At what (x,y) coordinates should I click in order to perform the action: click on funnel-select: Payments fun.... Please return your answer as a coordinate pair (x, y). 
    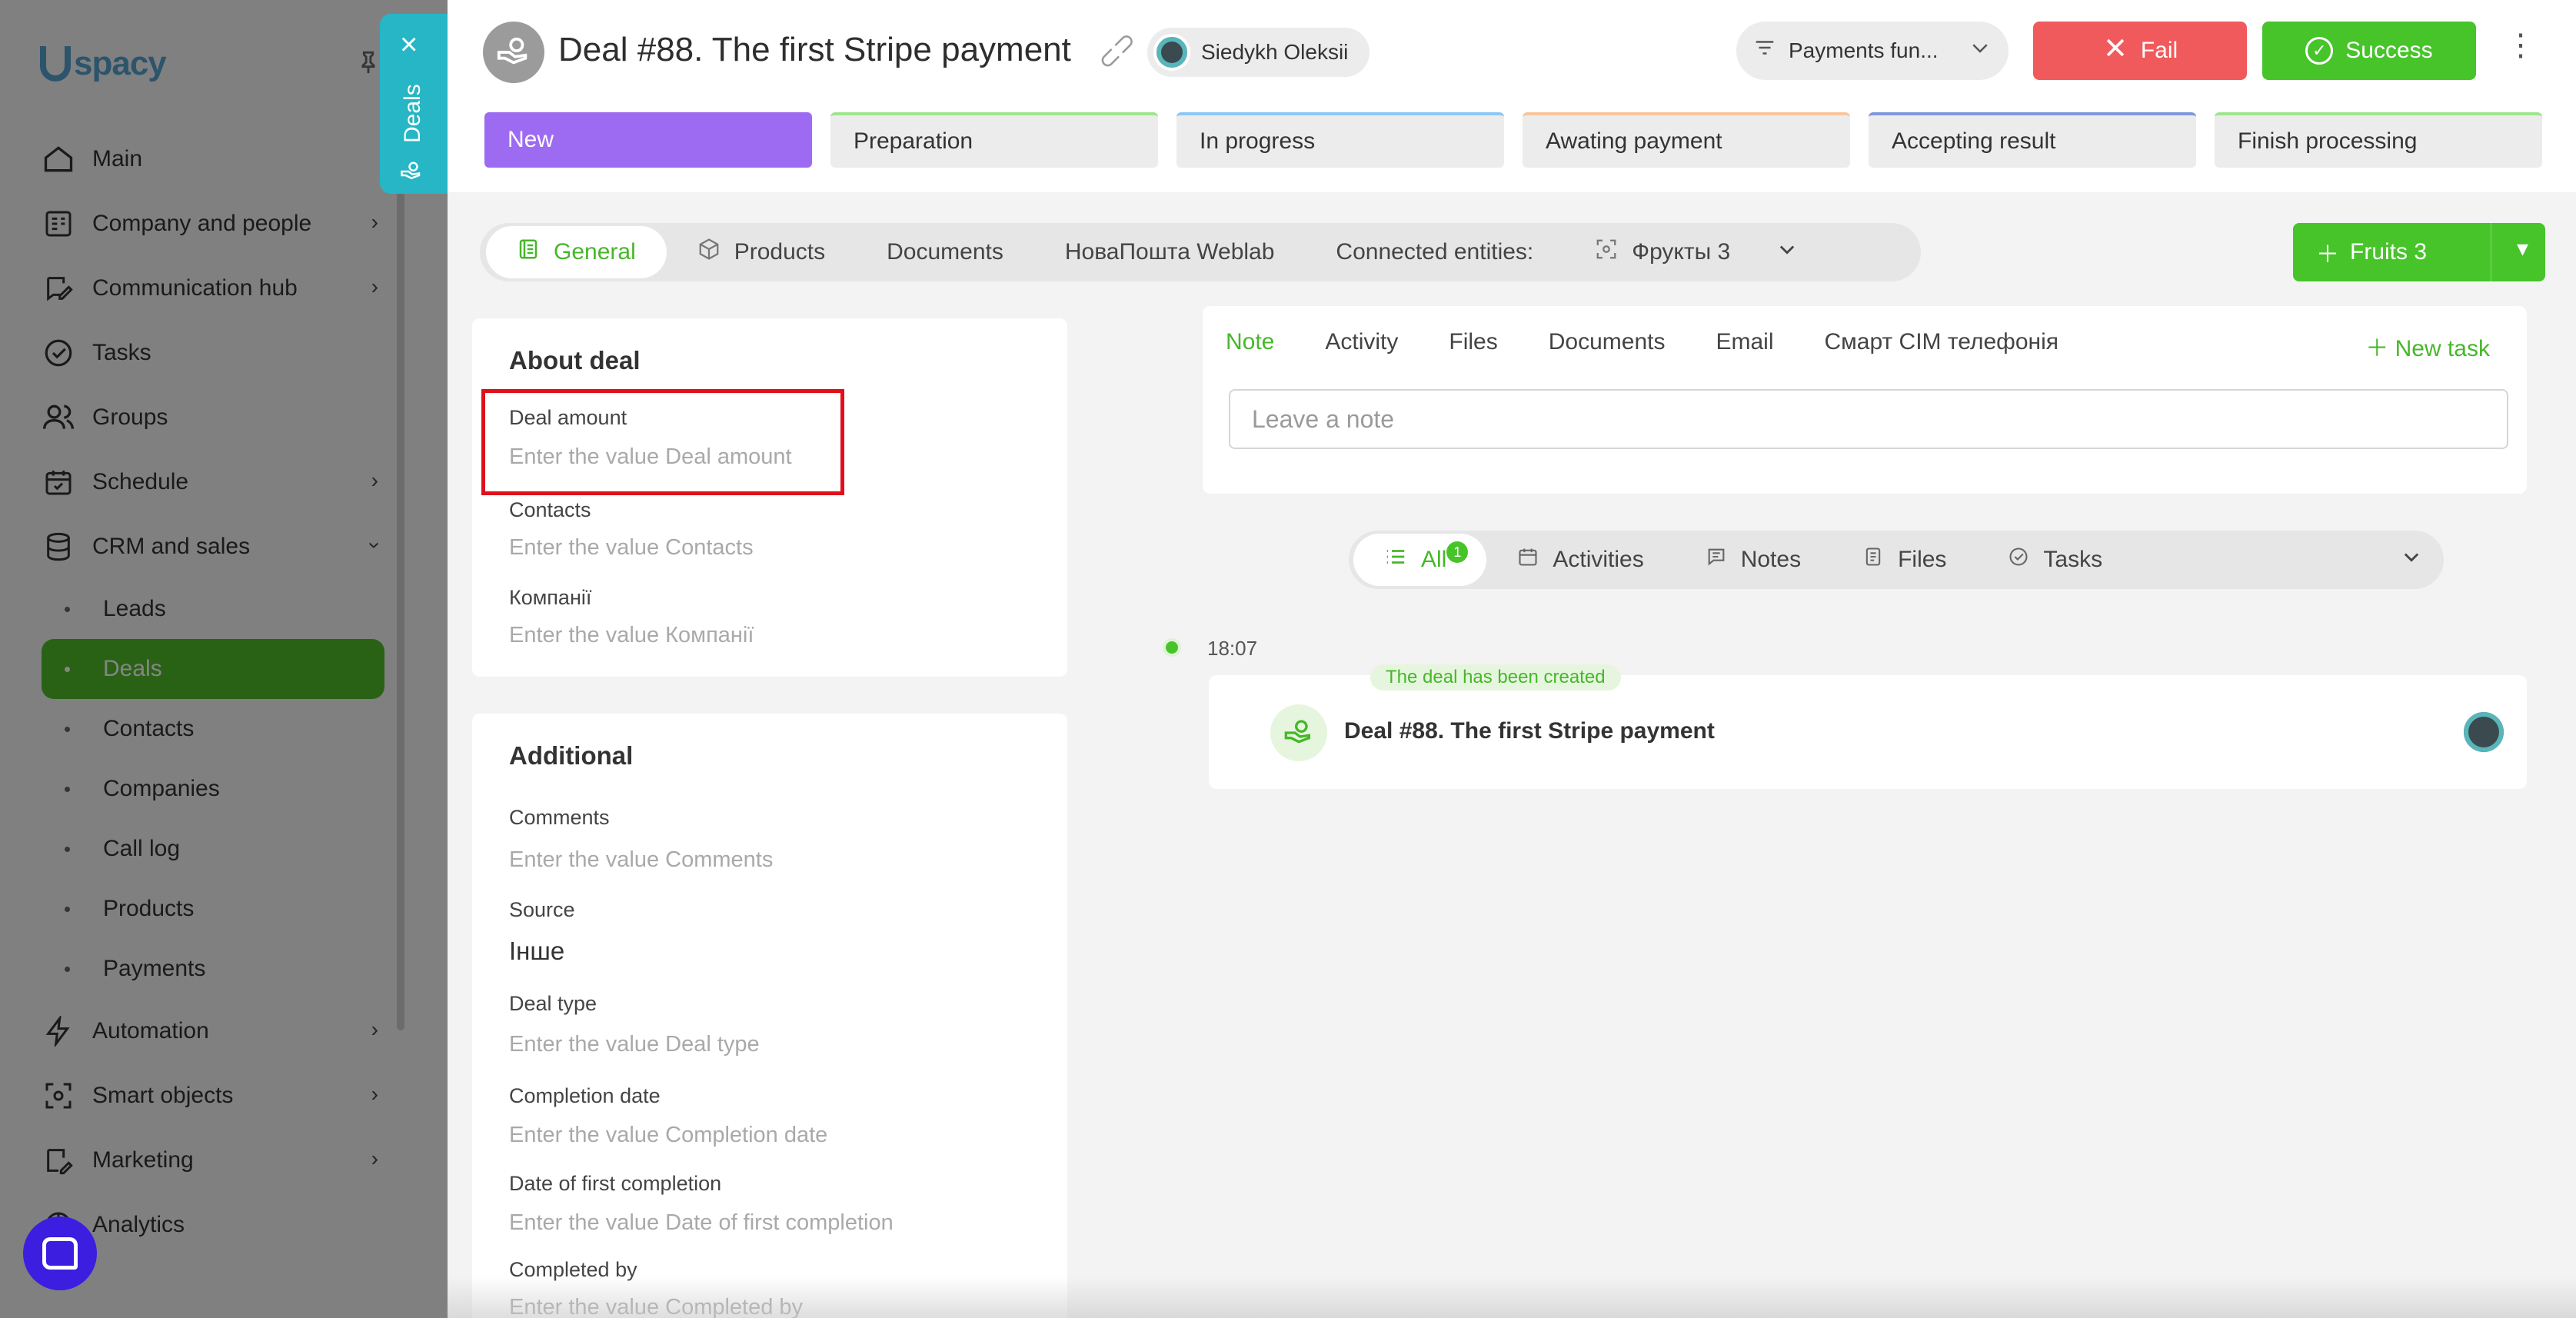
    Looking at the image, I should click on (1873, 51).